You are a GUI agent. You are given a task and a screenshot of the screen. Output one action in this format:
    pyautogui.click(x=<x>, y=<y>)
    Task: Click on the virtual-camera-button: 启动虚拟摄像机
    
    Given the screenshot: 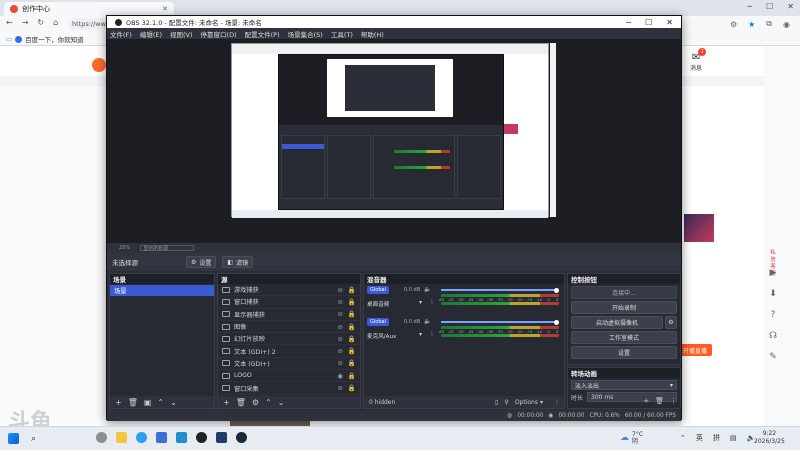 What is the action you would take?
    pyautogui.click(x=617, y=322)
    